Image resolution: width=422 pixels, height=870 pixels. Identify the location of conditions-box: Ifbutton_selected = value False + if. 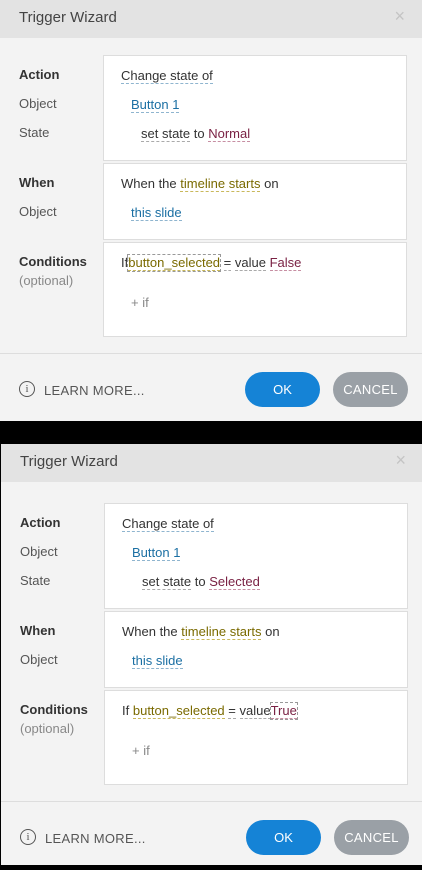
(255, 289).